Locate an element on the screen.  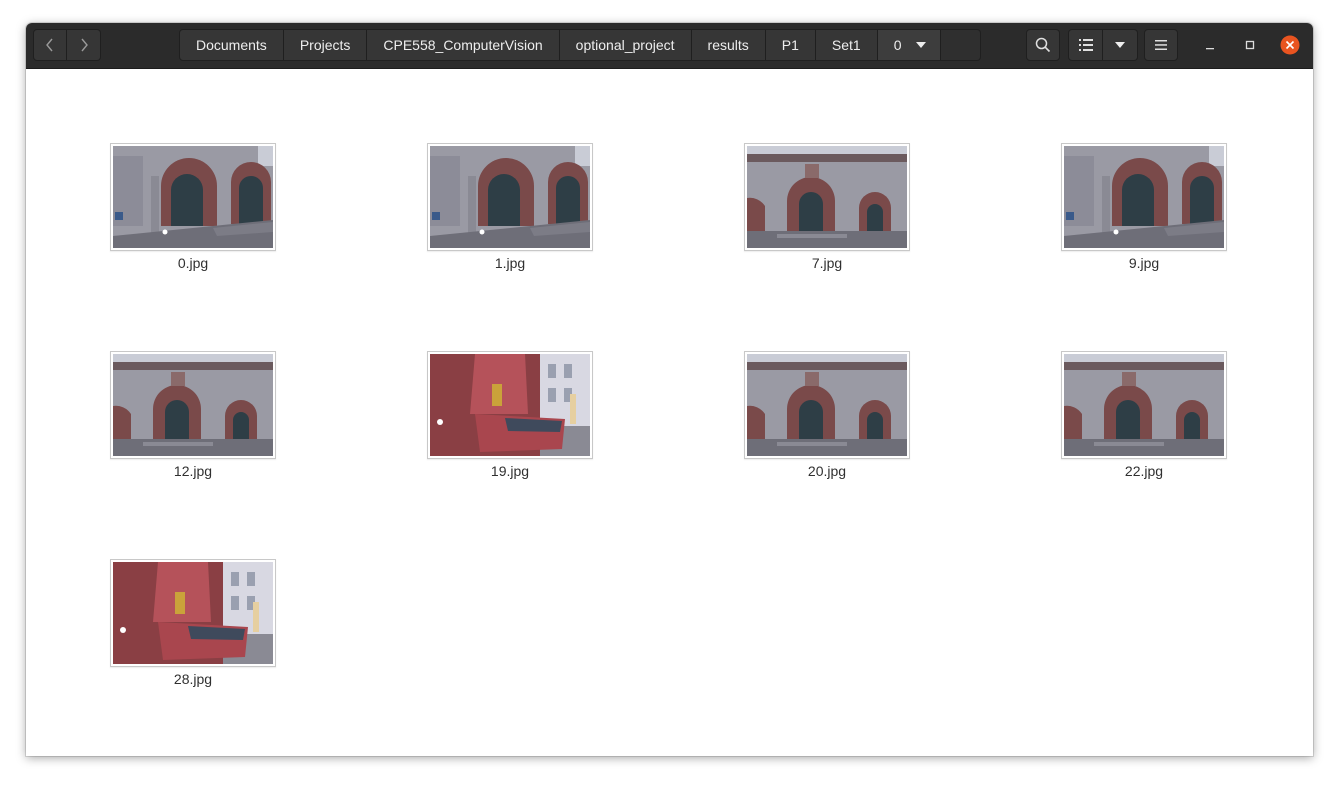
current-folder-label: 0 is located at coordinates (897, 45).